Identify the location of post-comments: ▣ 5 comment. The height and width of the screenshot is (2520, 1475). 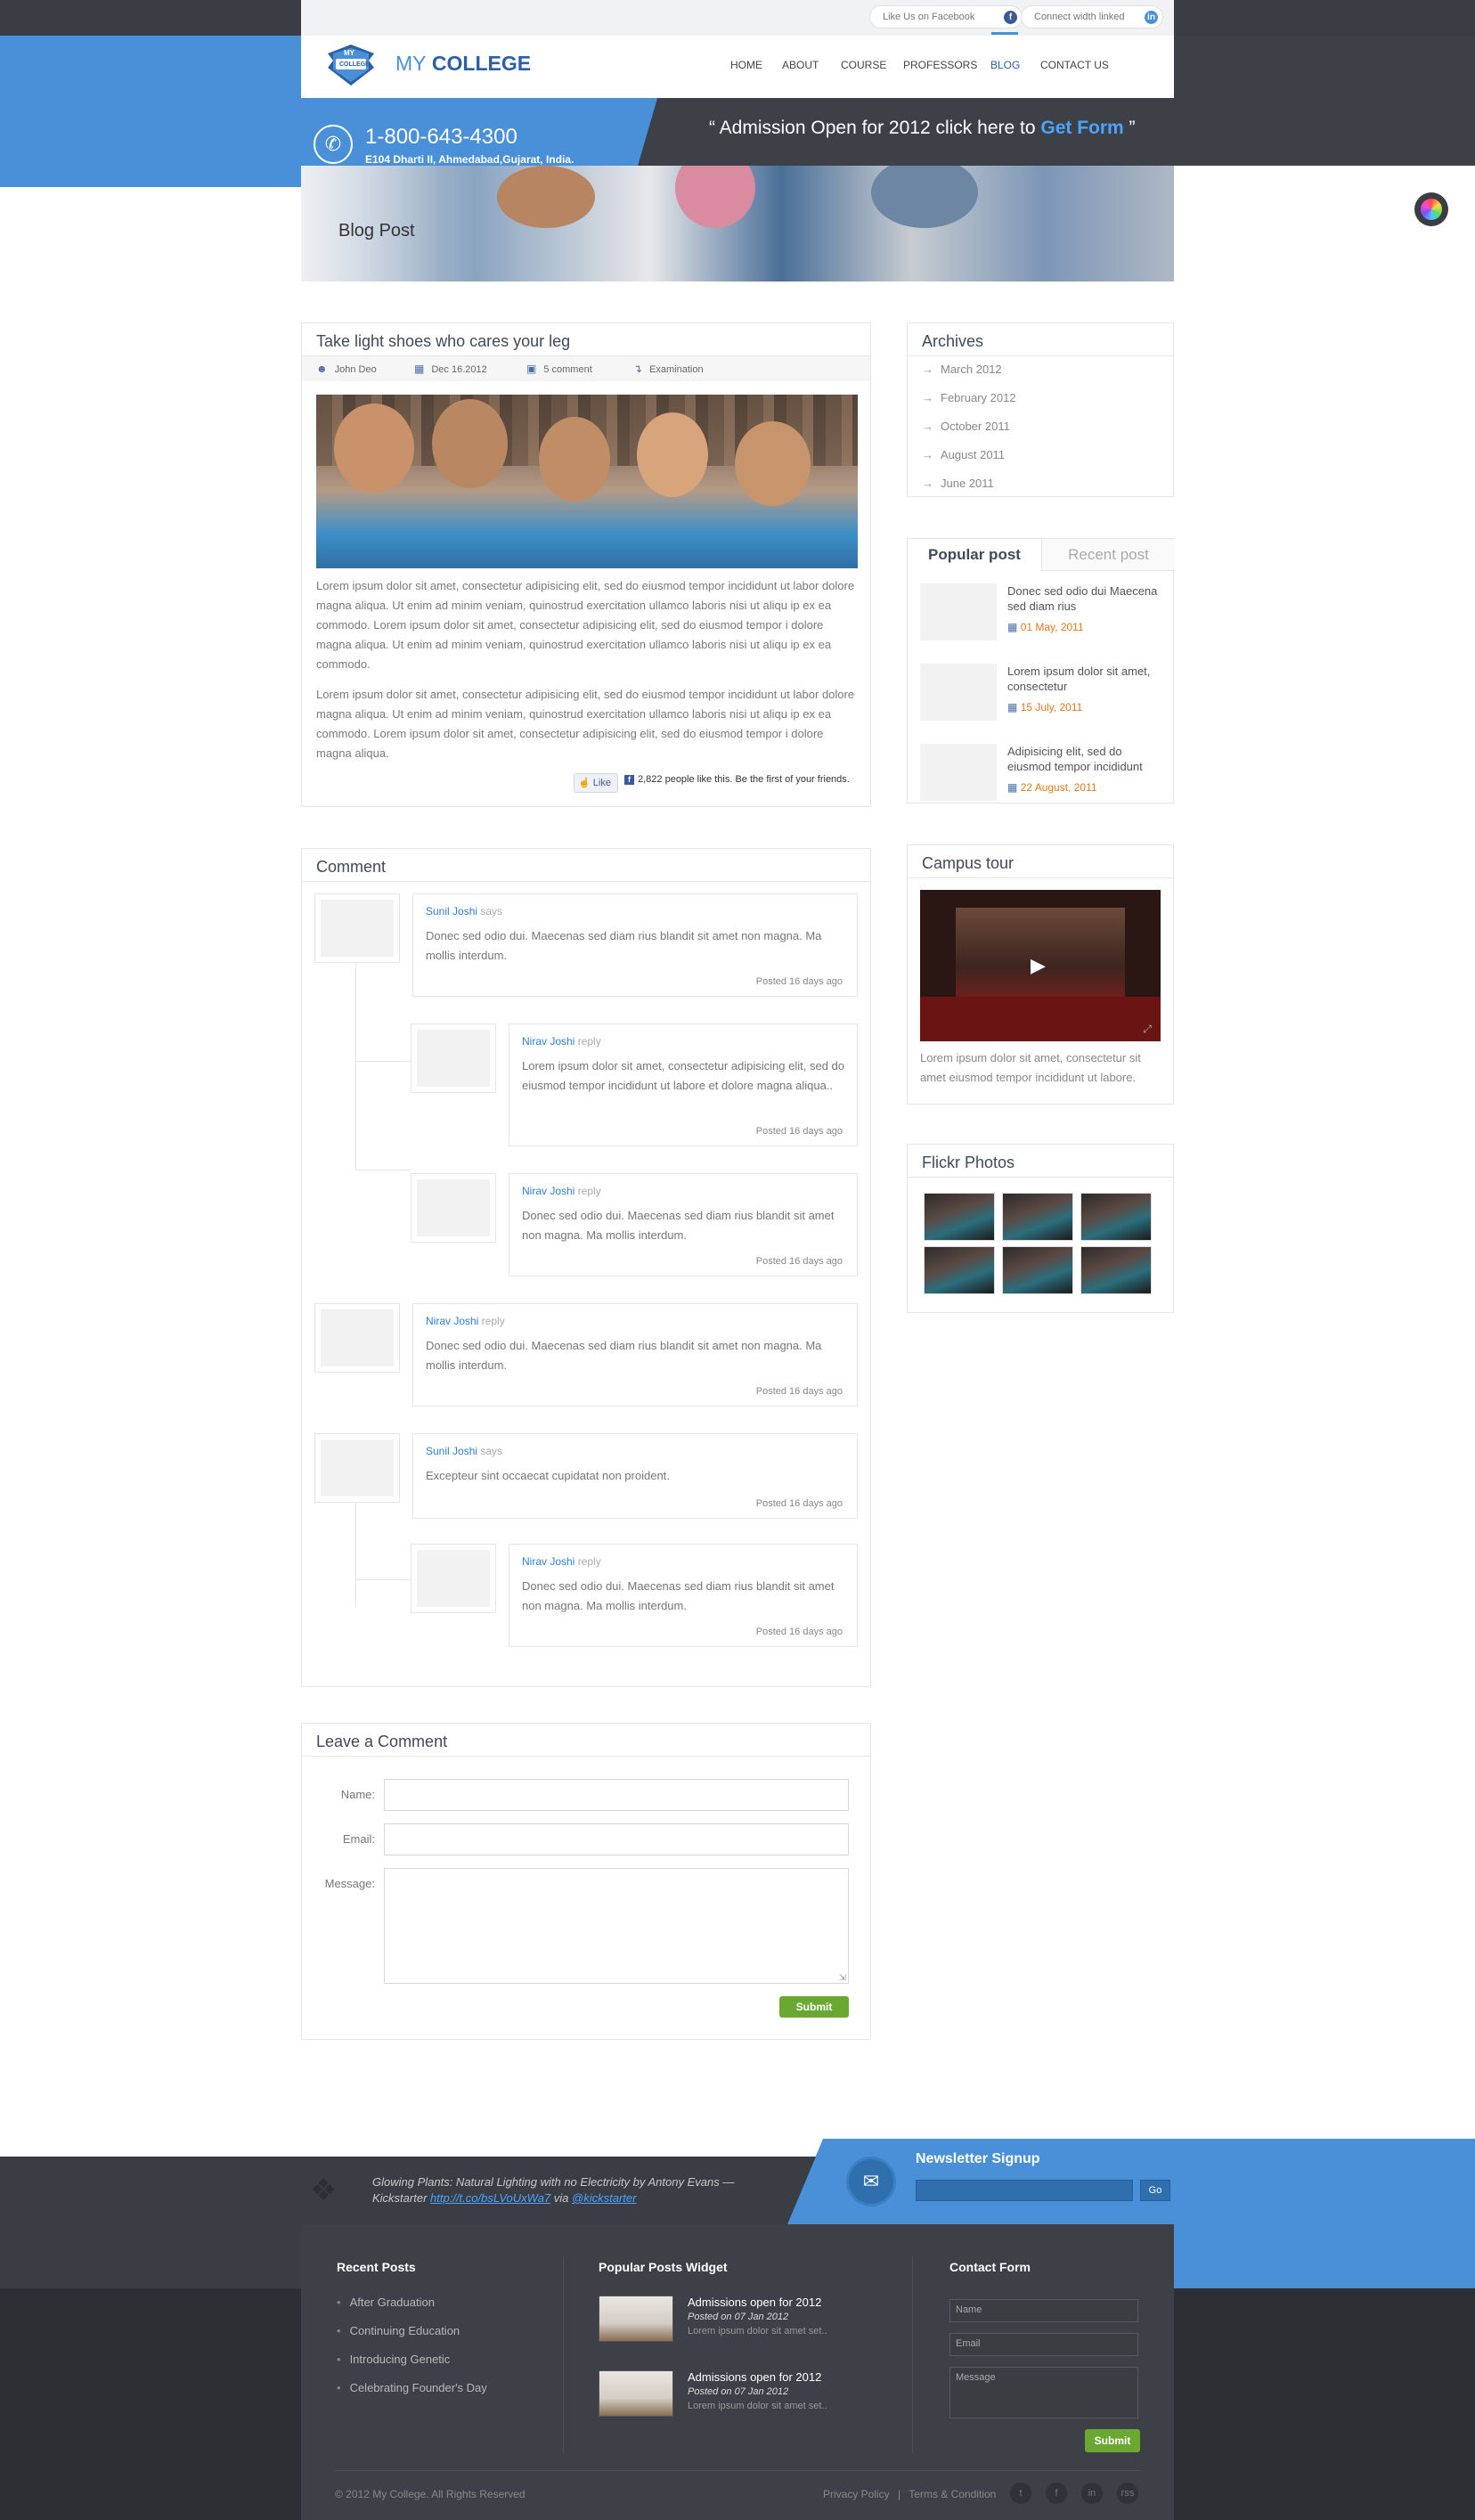
(559, 369).